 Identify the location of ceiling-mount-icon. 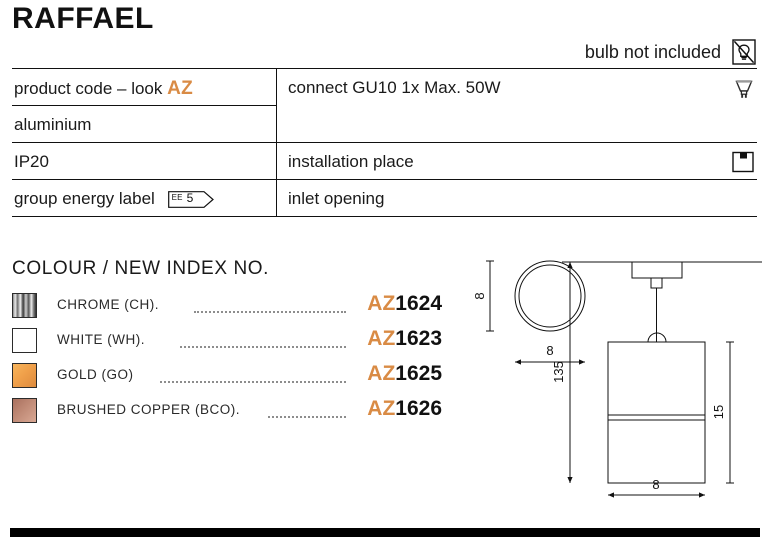
(743, 164).